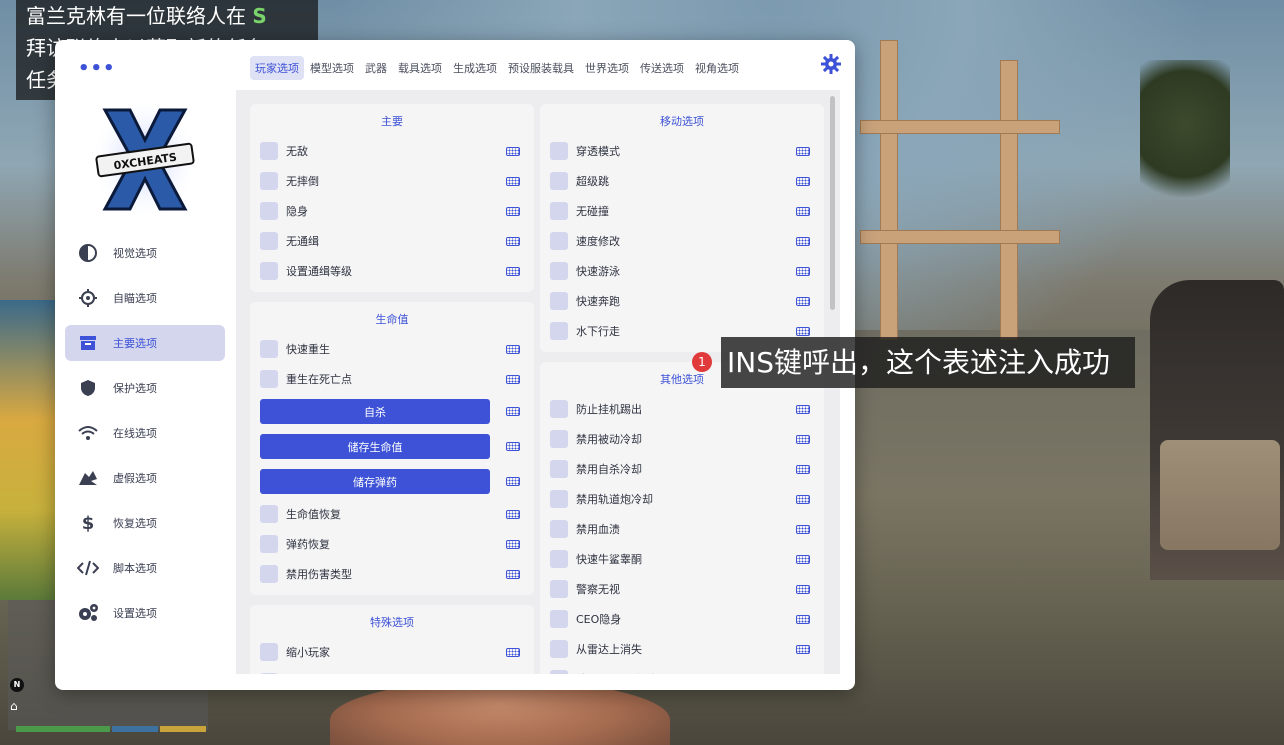 Image resolution: width=1284 pixels, height=745 pixels. I want to click on sidebar-item-protection: 保护选项, so click(145, 388).